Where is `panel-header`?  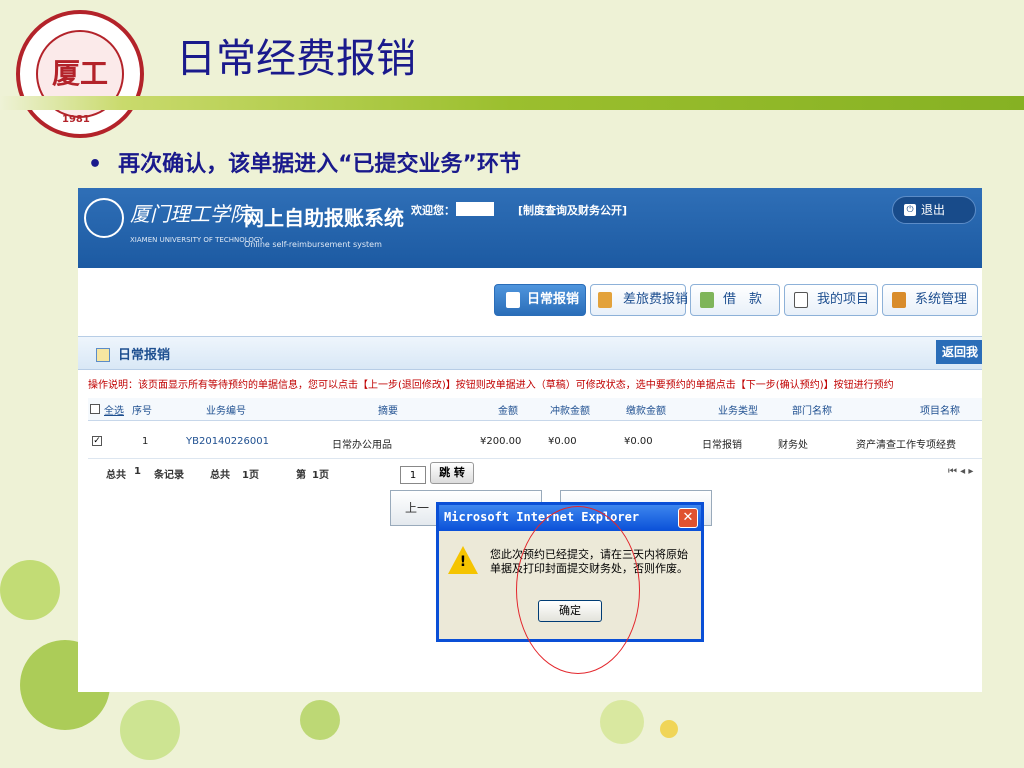
panel-header is located at coordinates (530, 353).